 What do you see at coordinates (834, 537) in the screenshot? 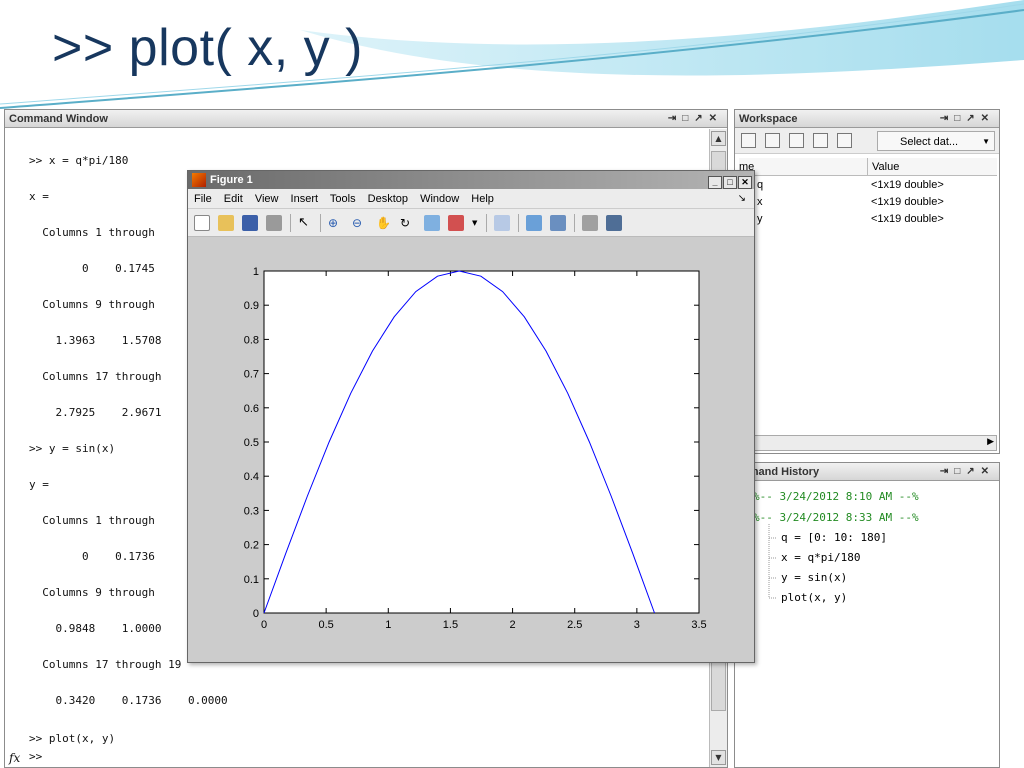
I see `history-command: q = [0: 10: 180]` at bounding box center [834, 537].